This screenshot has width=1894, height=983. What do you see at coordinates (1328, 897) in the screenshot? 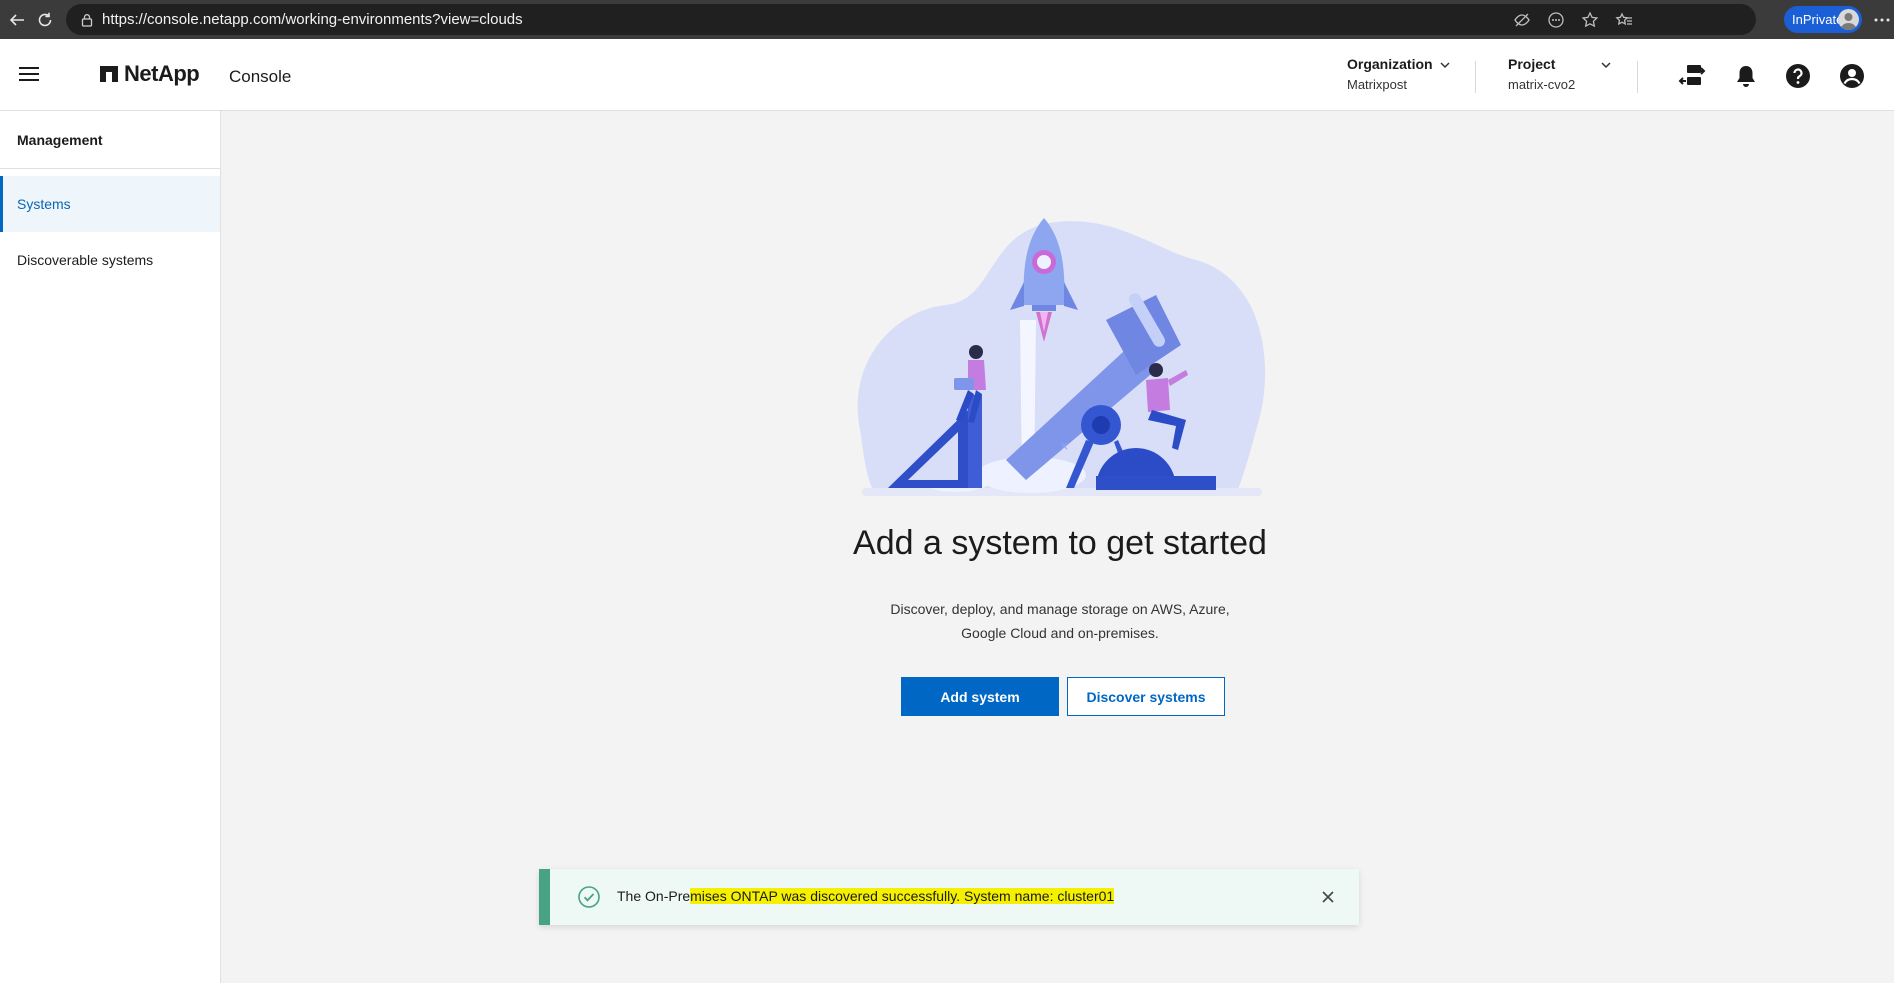
I see `close-icon` at bounding box center [1328, 897].